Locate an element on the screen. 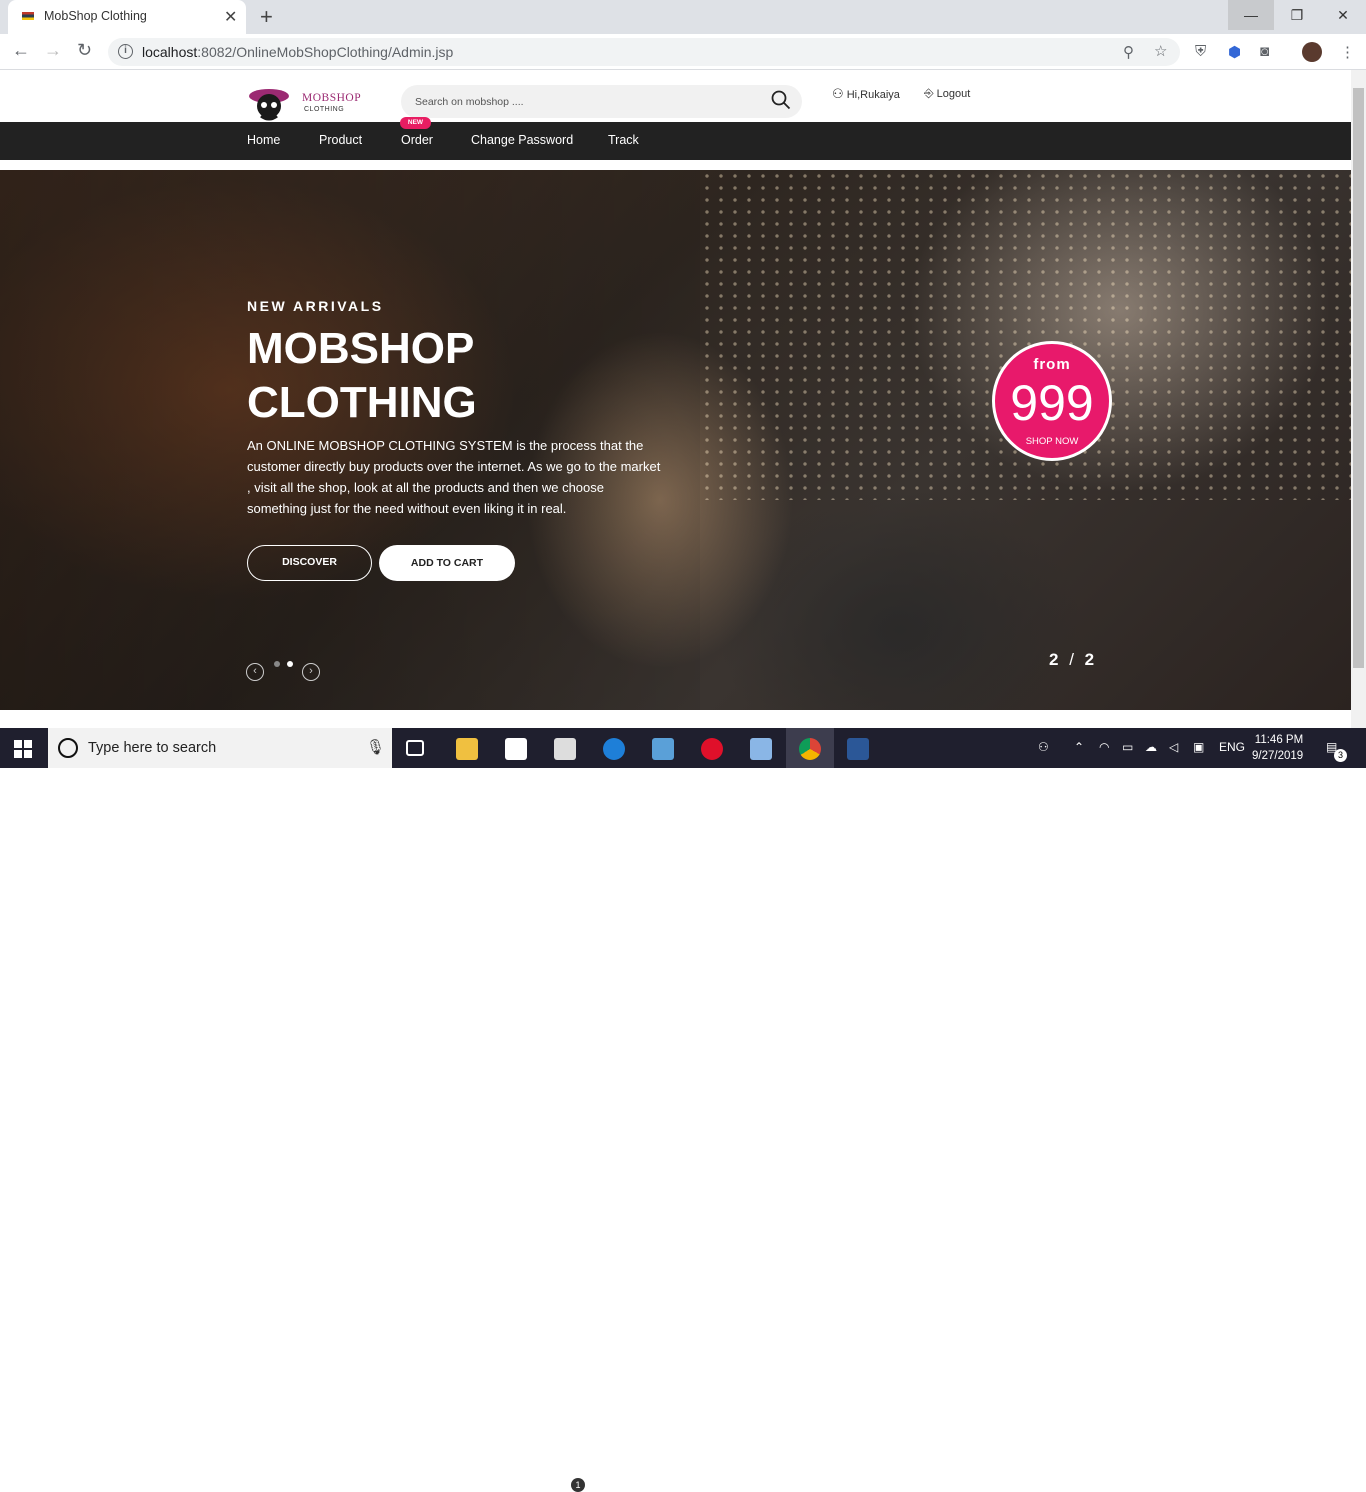 The image size is (1366, 1492). tab-title: MobShop Clothing is located at coordinates (95, 16).